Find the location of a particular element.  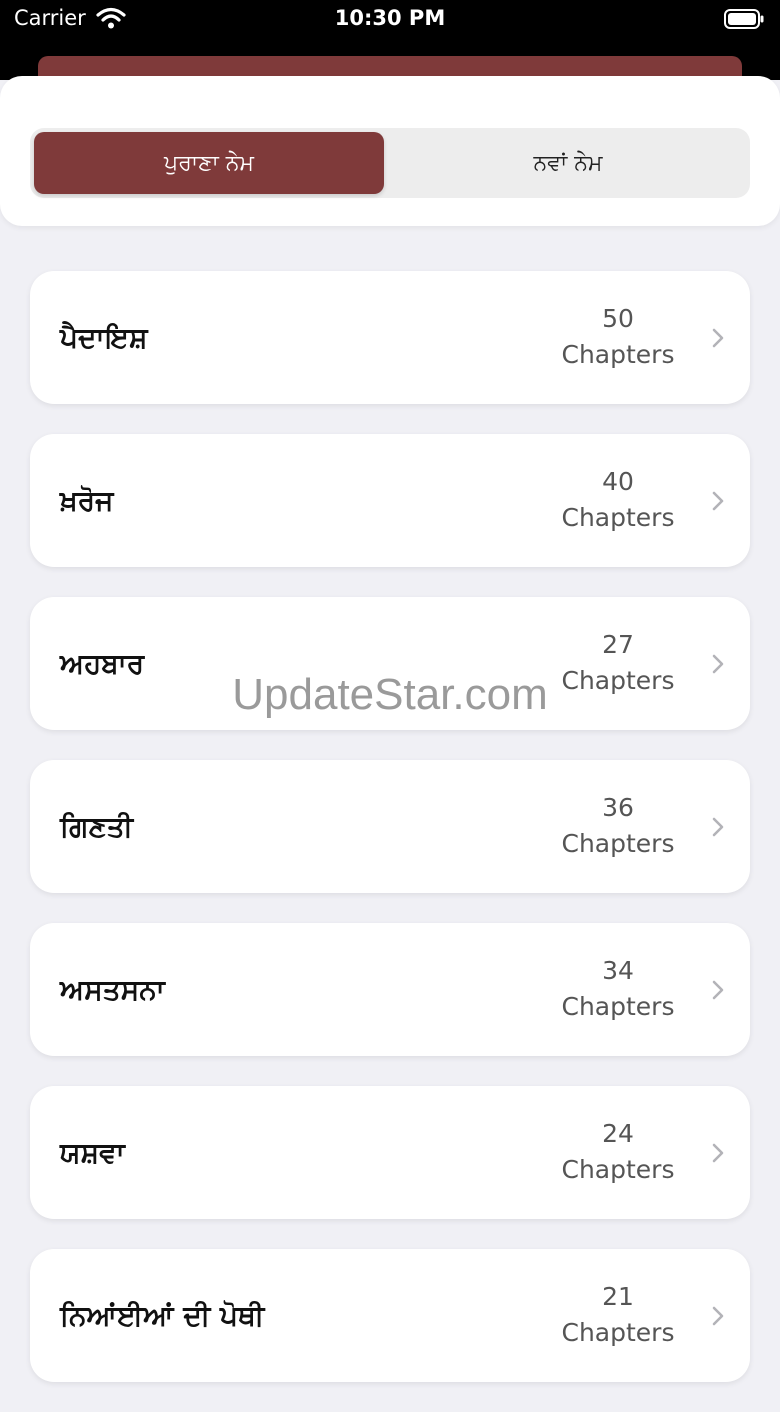

chapter-count-number: 40 is located at coordinates (618, 481).